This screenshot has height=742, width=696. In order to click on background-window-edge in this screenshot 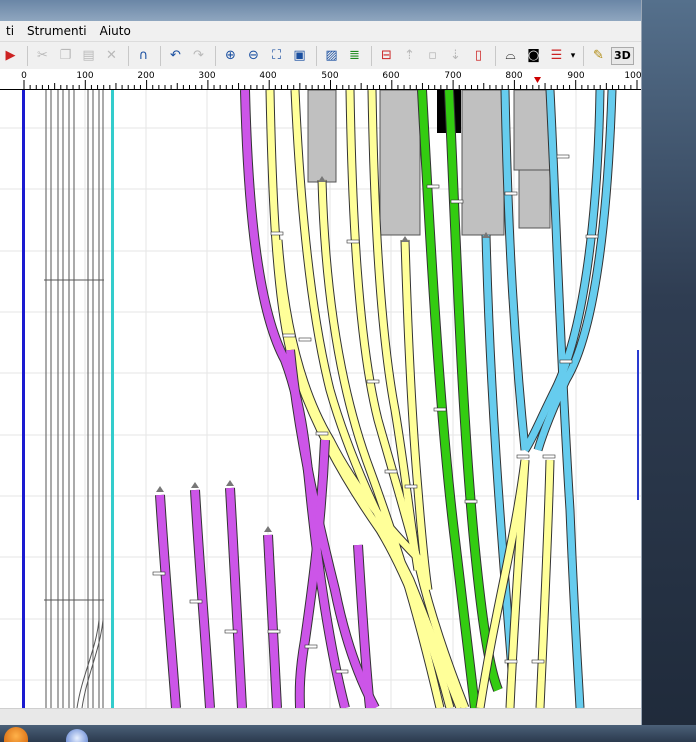, I will do `click(640, 425)`.